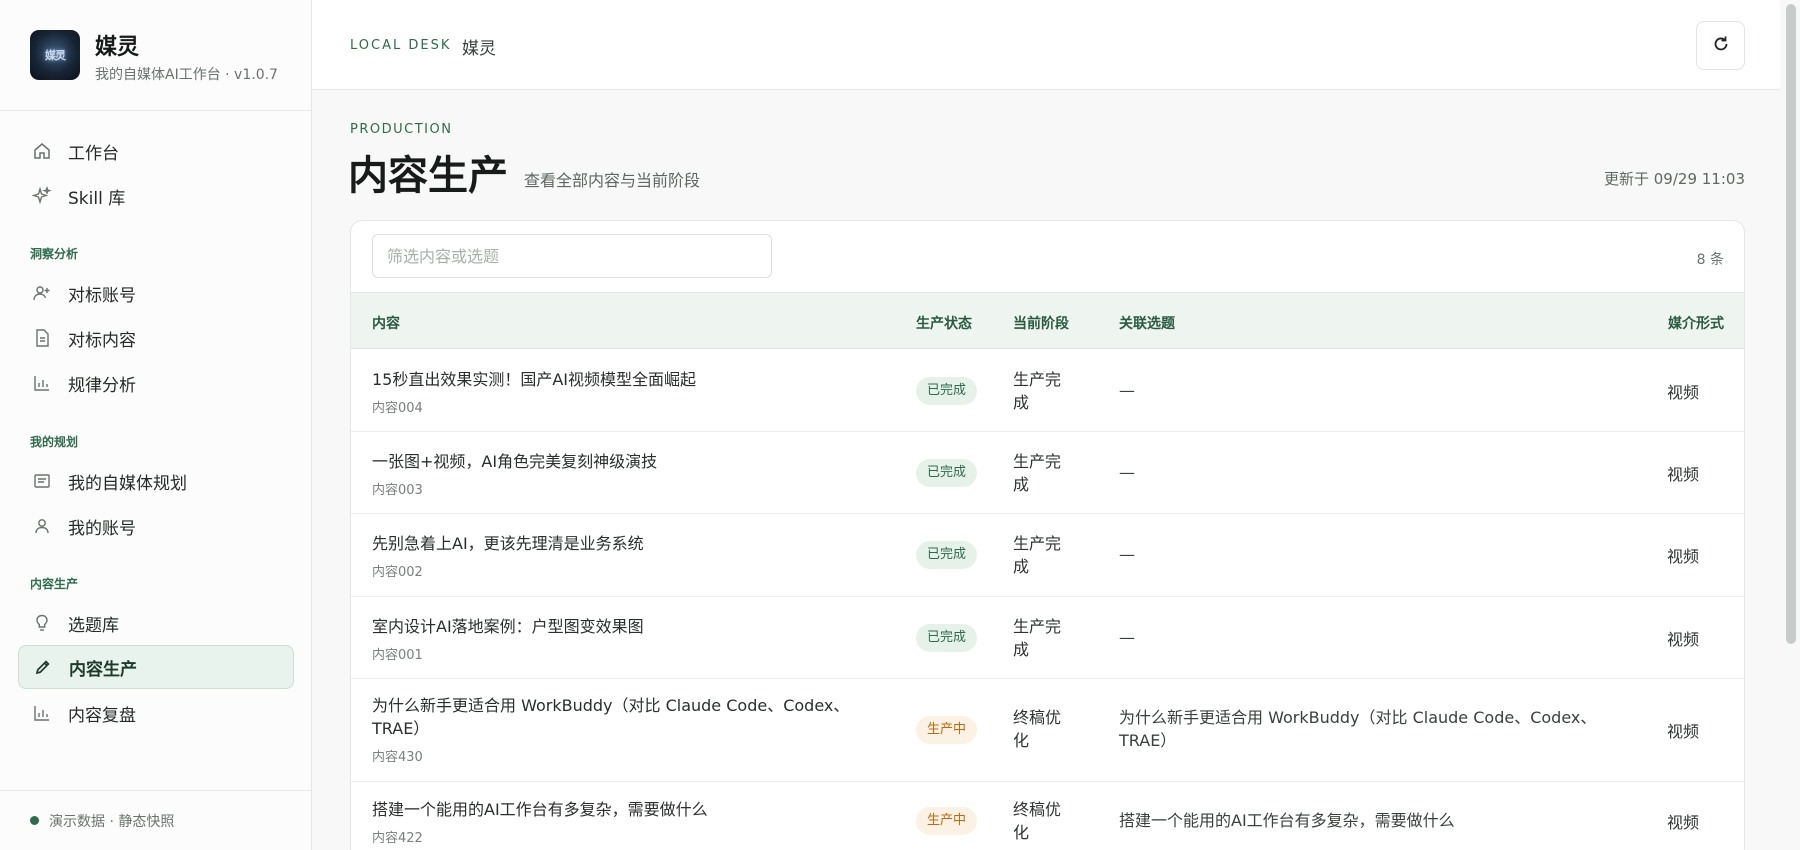 This screenshot has height=850, width=1800. Describe the element at coordinates (1674, 179) in the screenshot. I see `updated-timestamp: 更新于 09/29 11:03` at that location.